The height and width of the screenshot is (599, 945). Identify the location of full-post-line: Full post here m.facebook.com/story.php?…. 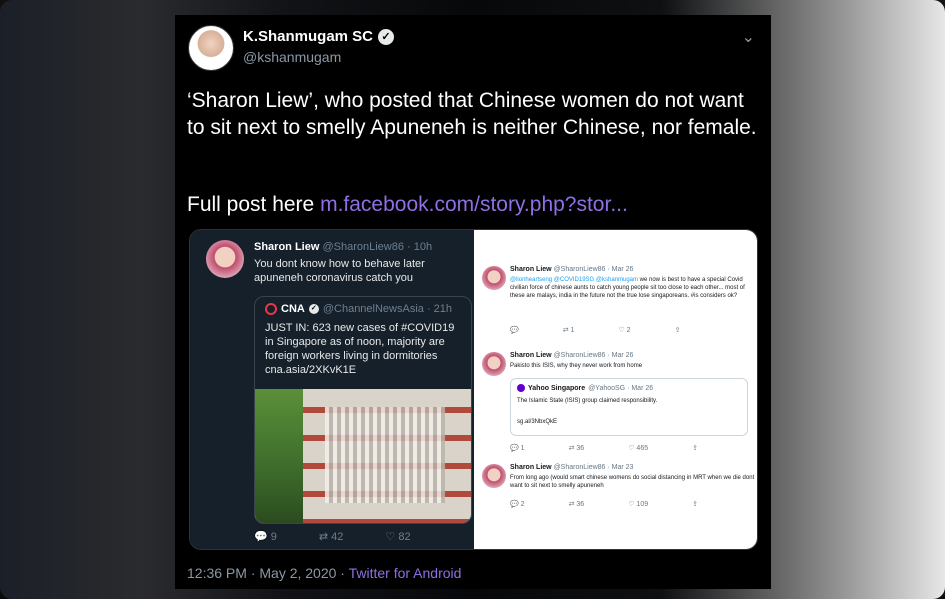
(407, 205).